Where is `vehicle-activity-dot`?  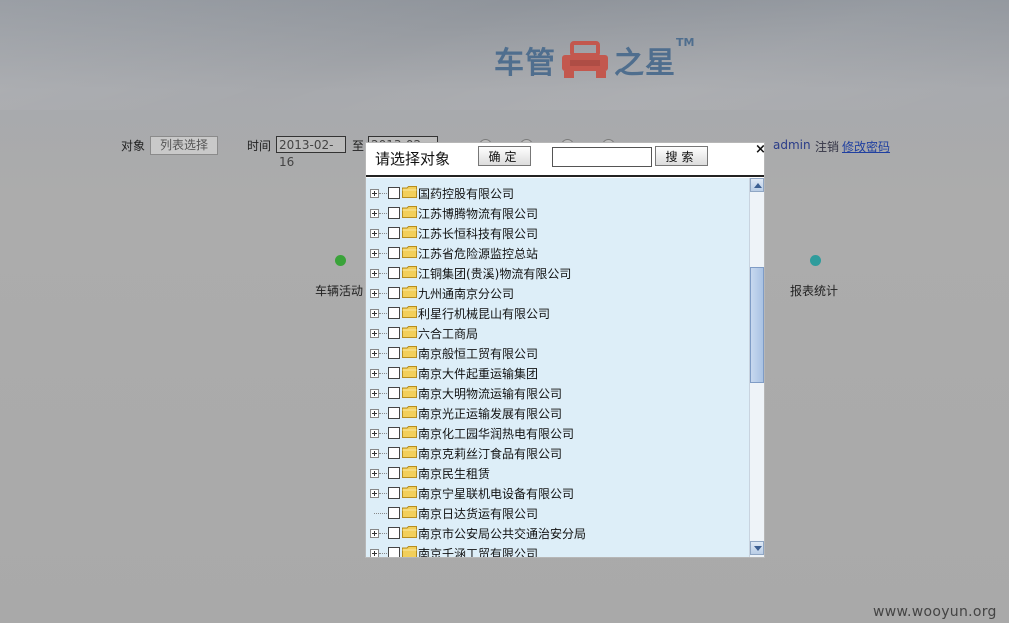
vehicle-activity-dot is located at coordinates (340, 260).